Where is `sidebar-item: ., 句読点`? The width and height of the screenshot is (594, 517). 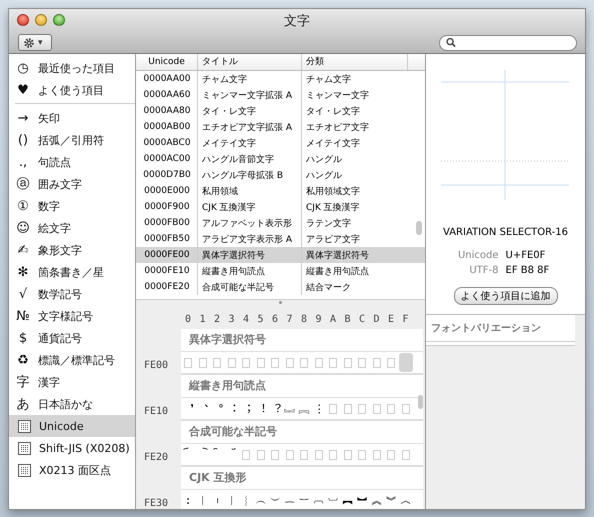
sidebar-item: ., 句読点 is located at coordinates (72, 162).